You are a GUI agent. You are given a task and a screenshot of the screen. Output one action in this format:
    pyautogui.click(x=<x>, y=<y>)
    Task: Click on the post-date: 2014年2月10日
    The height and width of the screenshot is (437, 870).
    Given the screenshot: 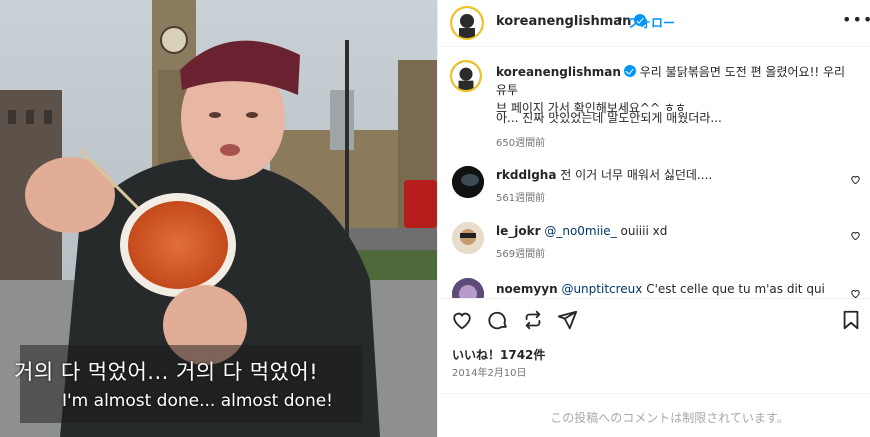 What is the action you would take?
    pyautogui.click(x=489, y=371)
    